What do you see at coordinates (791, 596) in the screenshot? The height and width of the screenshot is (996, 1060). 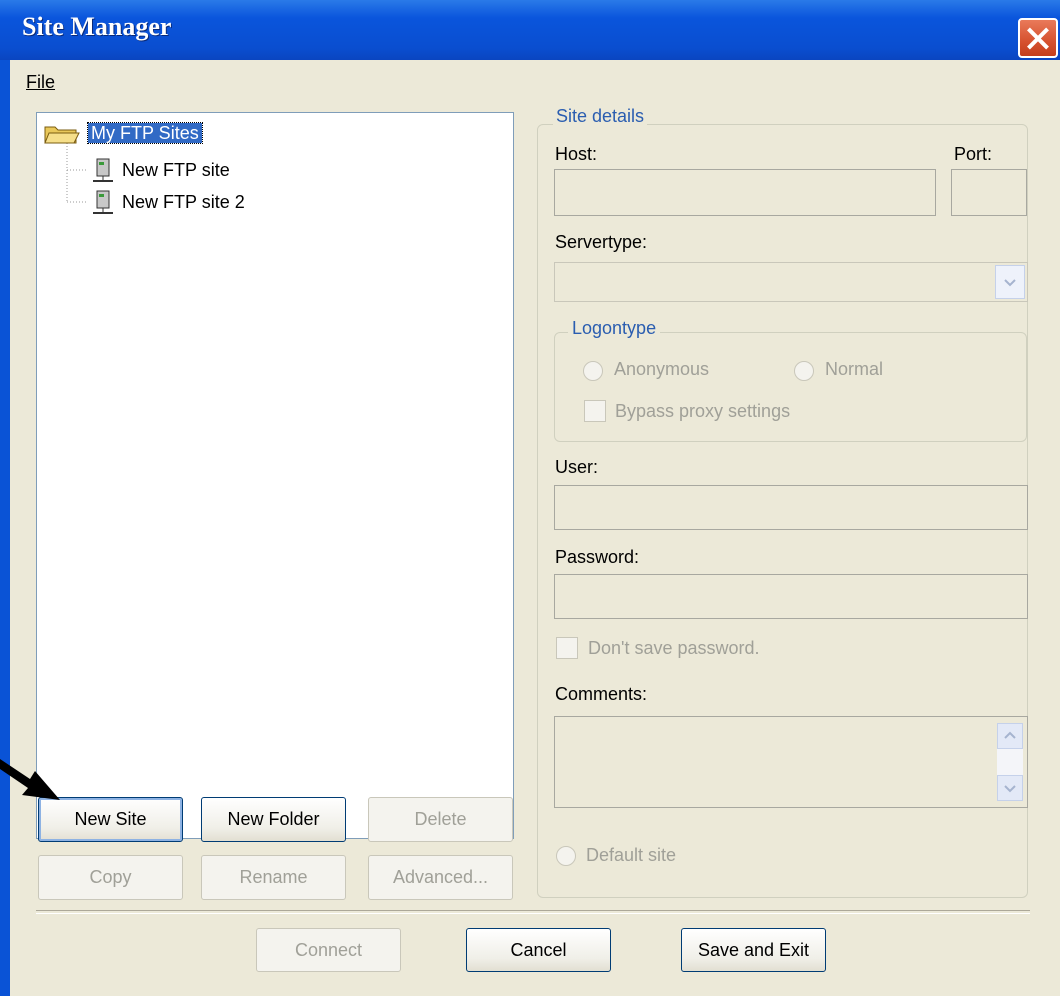 I see `password-input` at bounding box center [791, 596].